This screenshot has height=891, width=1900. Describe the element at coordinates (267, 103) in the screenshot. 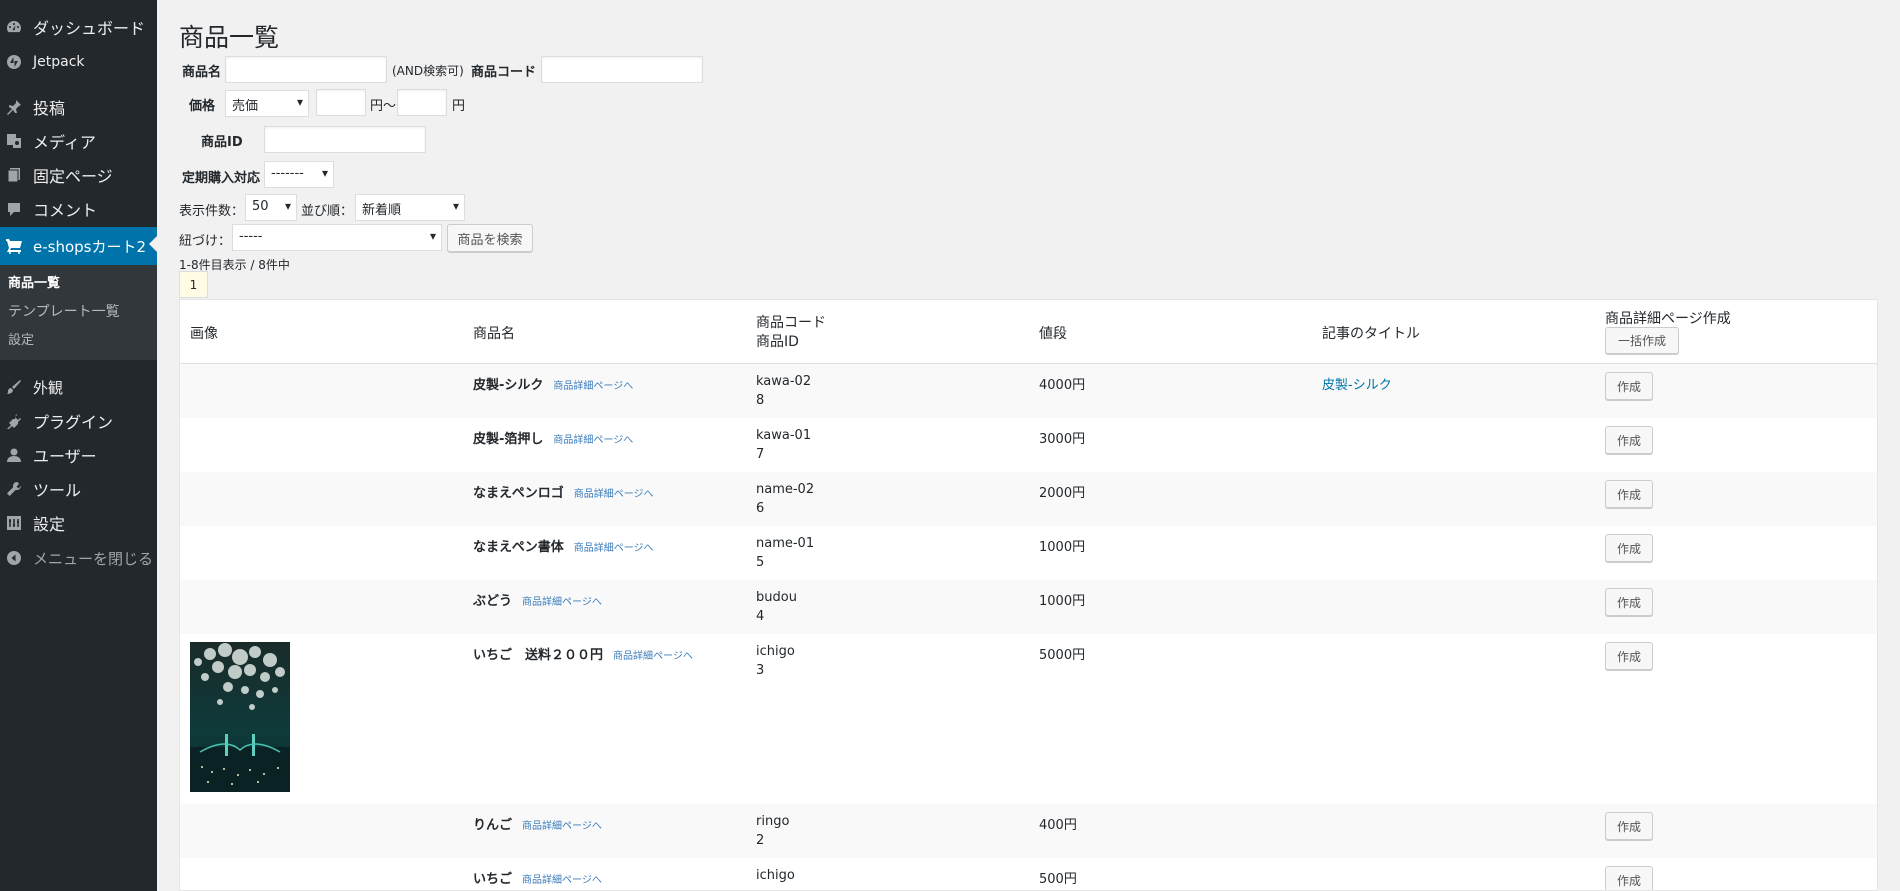

I see `price-type-select: 売価` at that location.